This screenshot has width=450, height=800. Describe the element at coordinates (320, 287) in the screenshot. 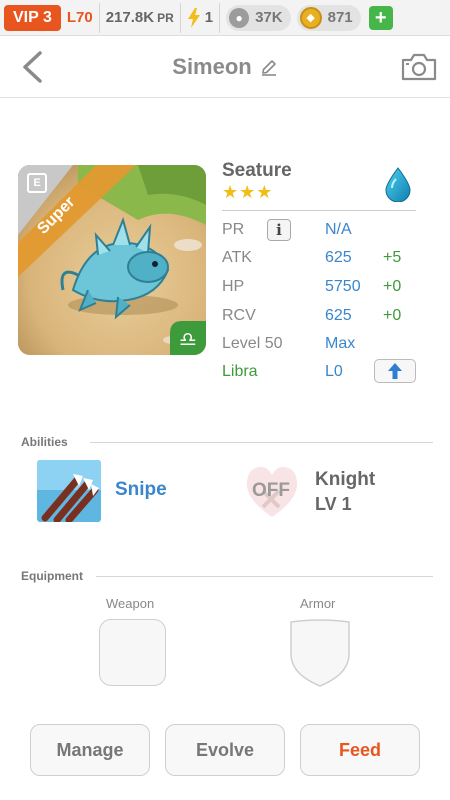

I see `stat-row-hp: HP 5750 +0` at that location.